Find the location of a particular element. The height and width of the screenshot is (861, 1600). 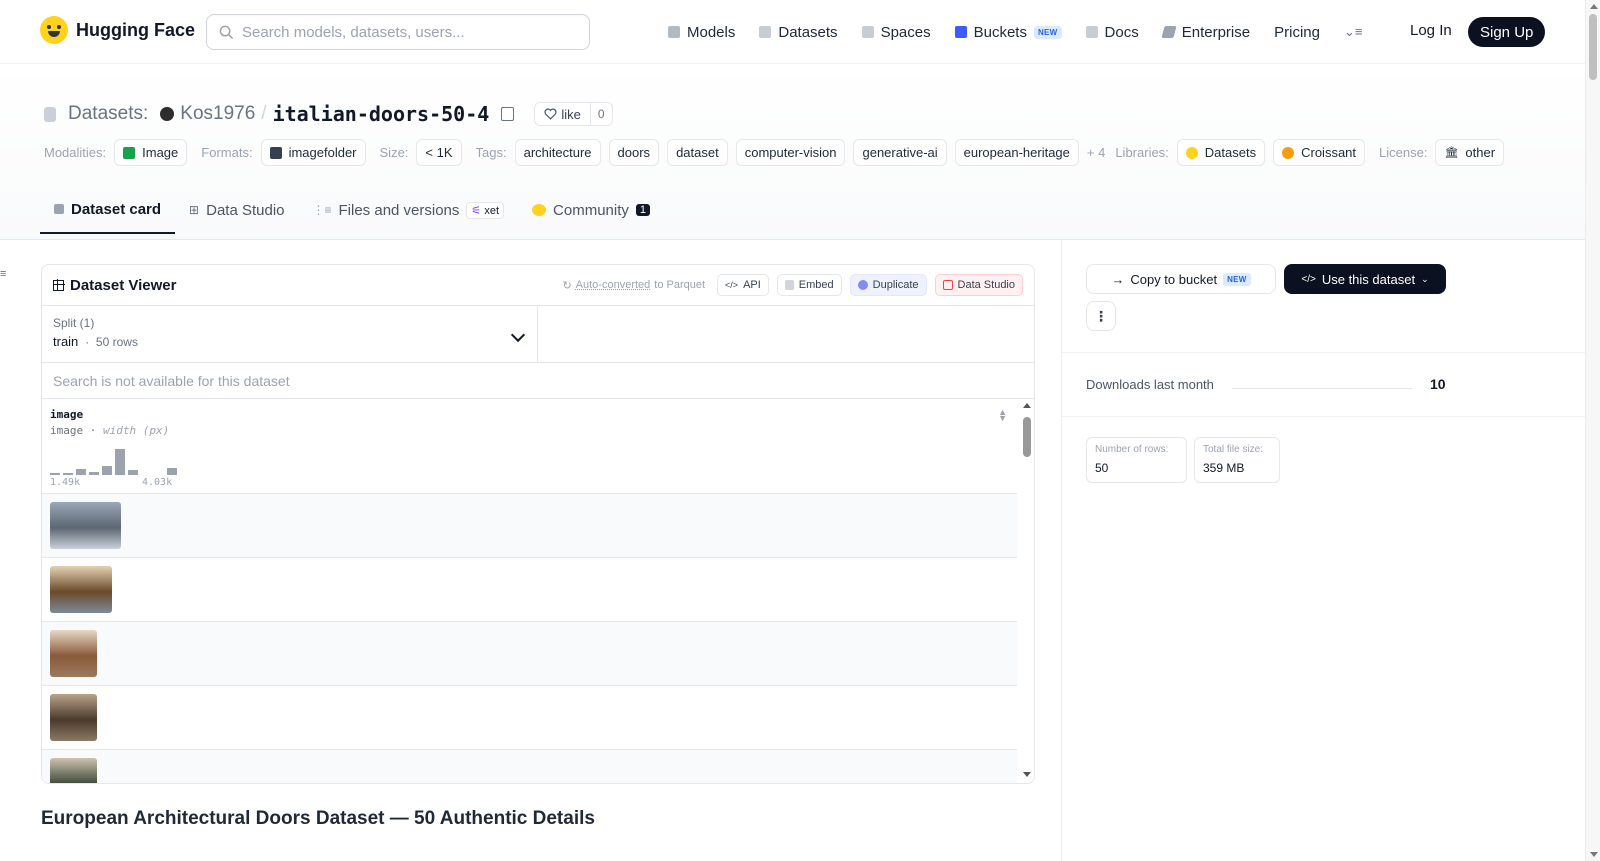

repo-name-link: italian-doors-50-4 is located at coordinates (381, 114).